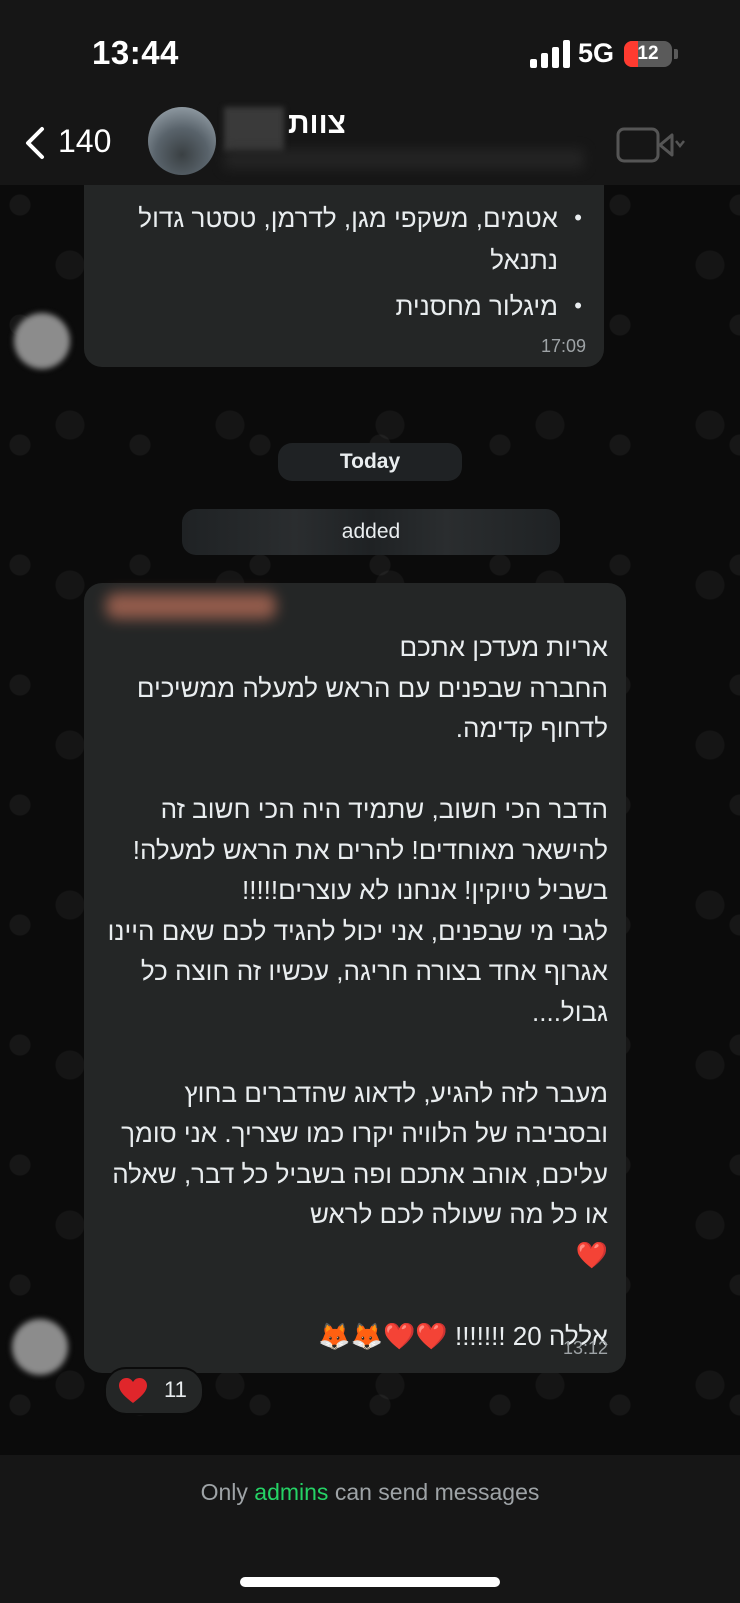 The width and height of the screenshot is (740, 1603). Describe the element at coordinates (437, 1492) in the screenshot. I see `notice-suffix: can send messages` at that location.